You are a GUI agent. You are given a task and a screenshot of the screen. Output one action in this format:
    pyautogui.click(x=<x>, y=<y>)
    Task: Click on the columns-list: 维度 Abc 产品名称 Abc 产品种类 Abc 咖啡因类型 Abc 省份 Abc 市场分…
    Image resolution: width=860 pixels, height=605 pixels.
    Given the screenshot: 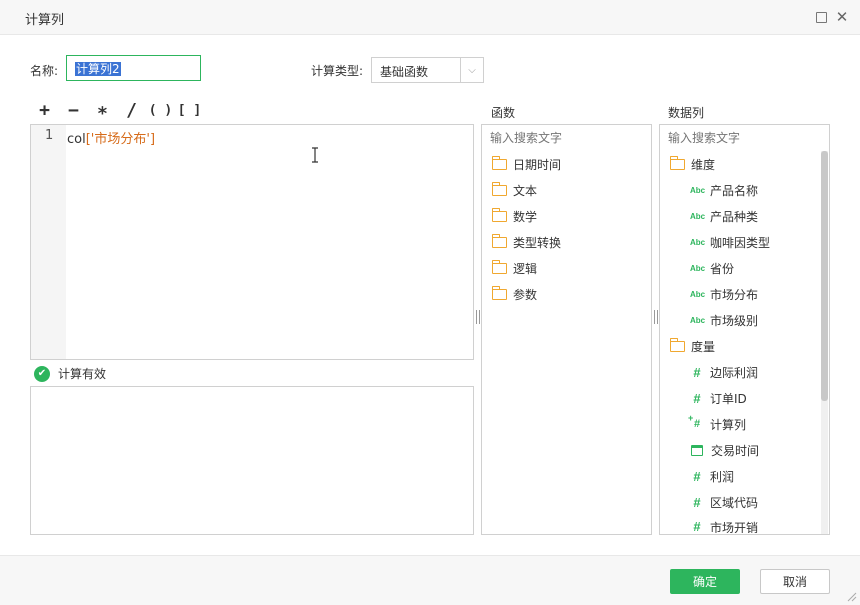 What is the action you would take?
    pyautogui.click(x=744, y=342)
    